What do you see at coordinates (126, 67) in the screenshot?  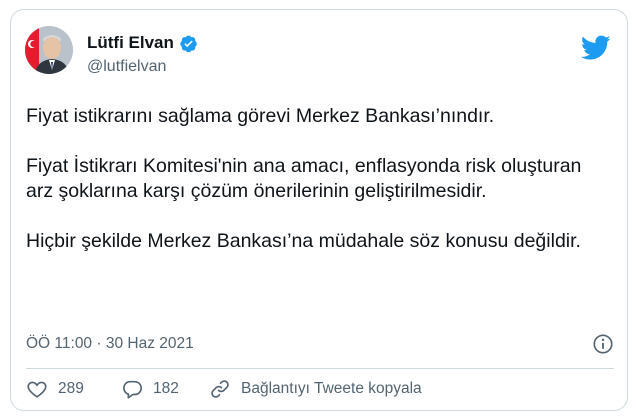 I see `author-handle: @lutfielvan` at bounding box center [126, 67].